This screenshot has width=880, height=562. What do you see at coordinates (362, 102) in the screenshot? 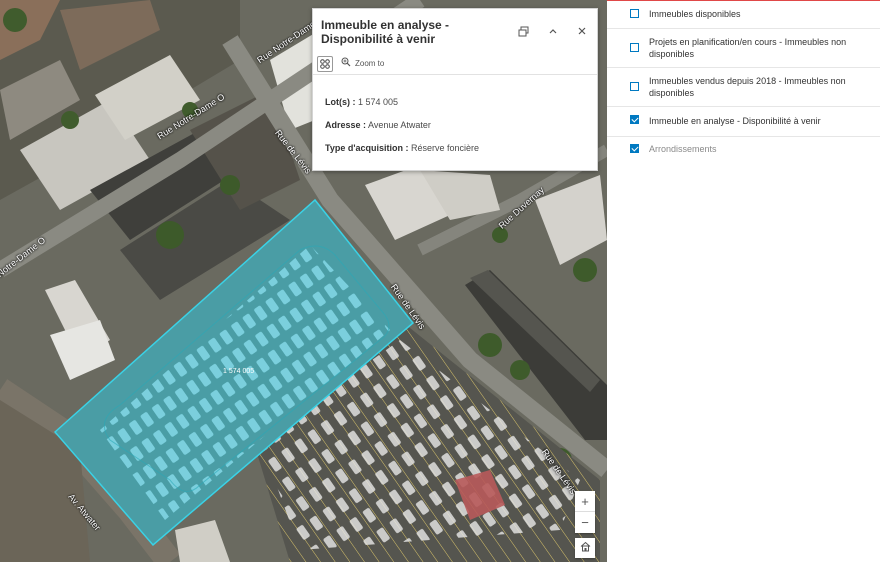
I see `attr-lot: Lot(s) : 1 574 005` at bounding box center [362, 102].